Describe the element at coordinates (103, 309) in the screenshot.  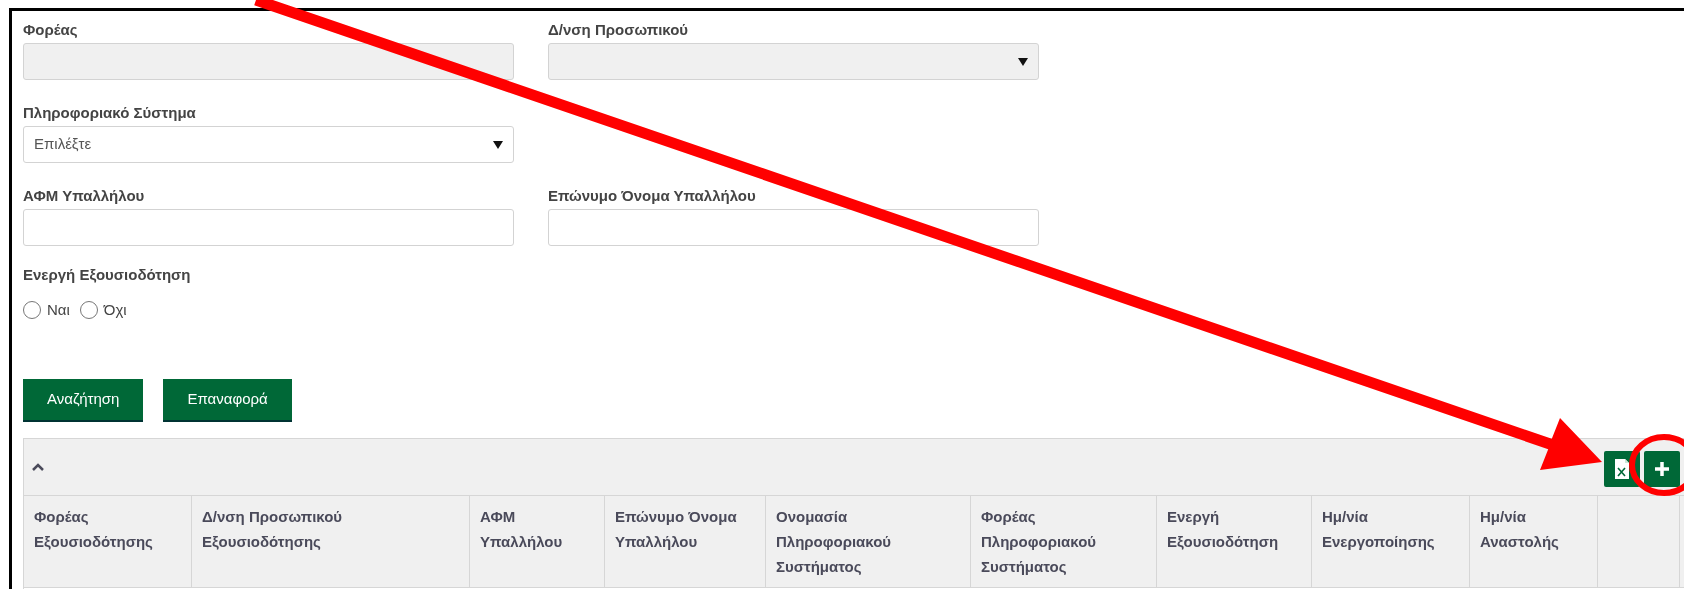
I see `radio-option: Όχι` at that location.